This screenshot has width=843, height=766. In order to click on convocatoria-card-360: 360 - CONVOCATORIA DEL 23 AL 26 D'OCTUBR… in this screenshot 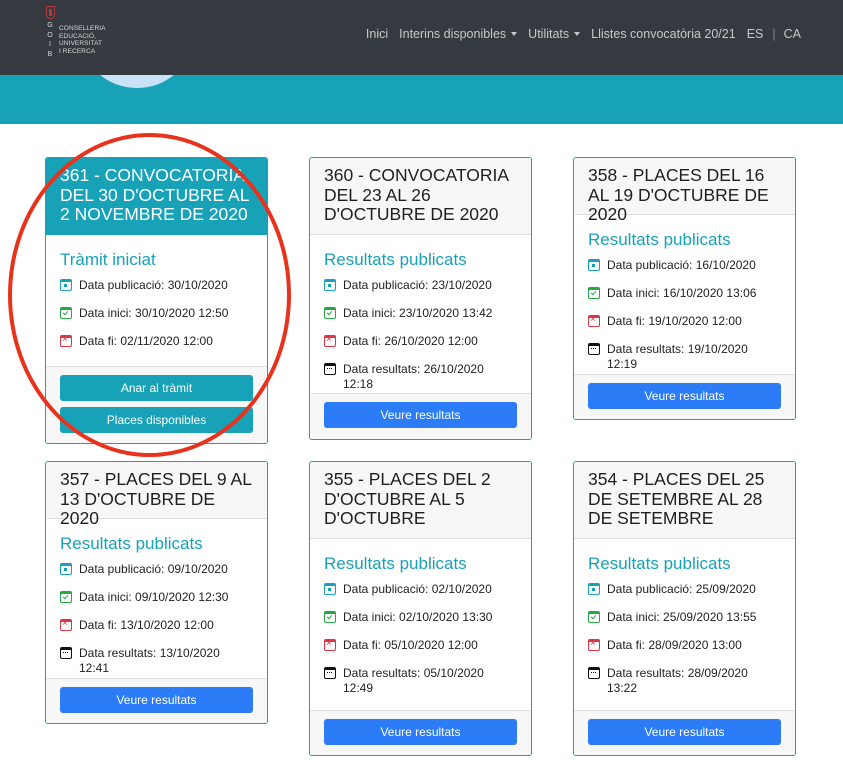, I will do `click(420, 298)`.